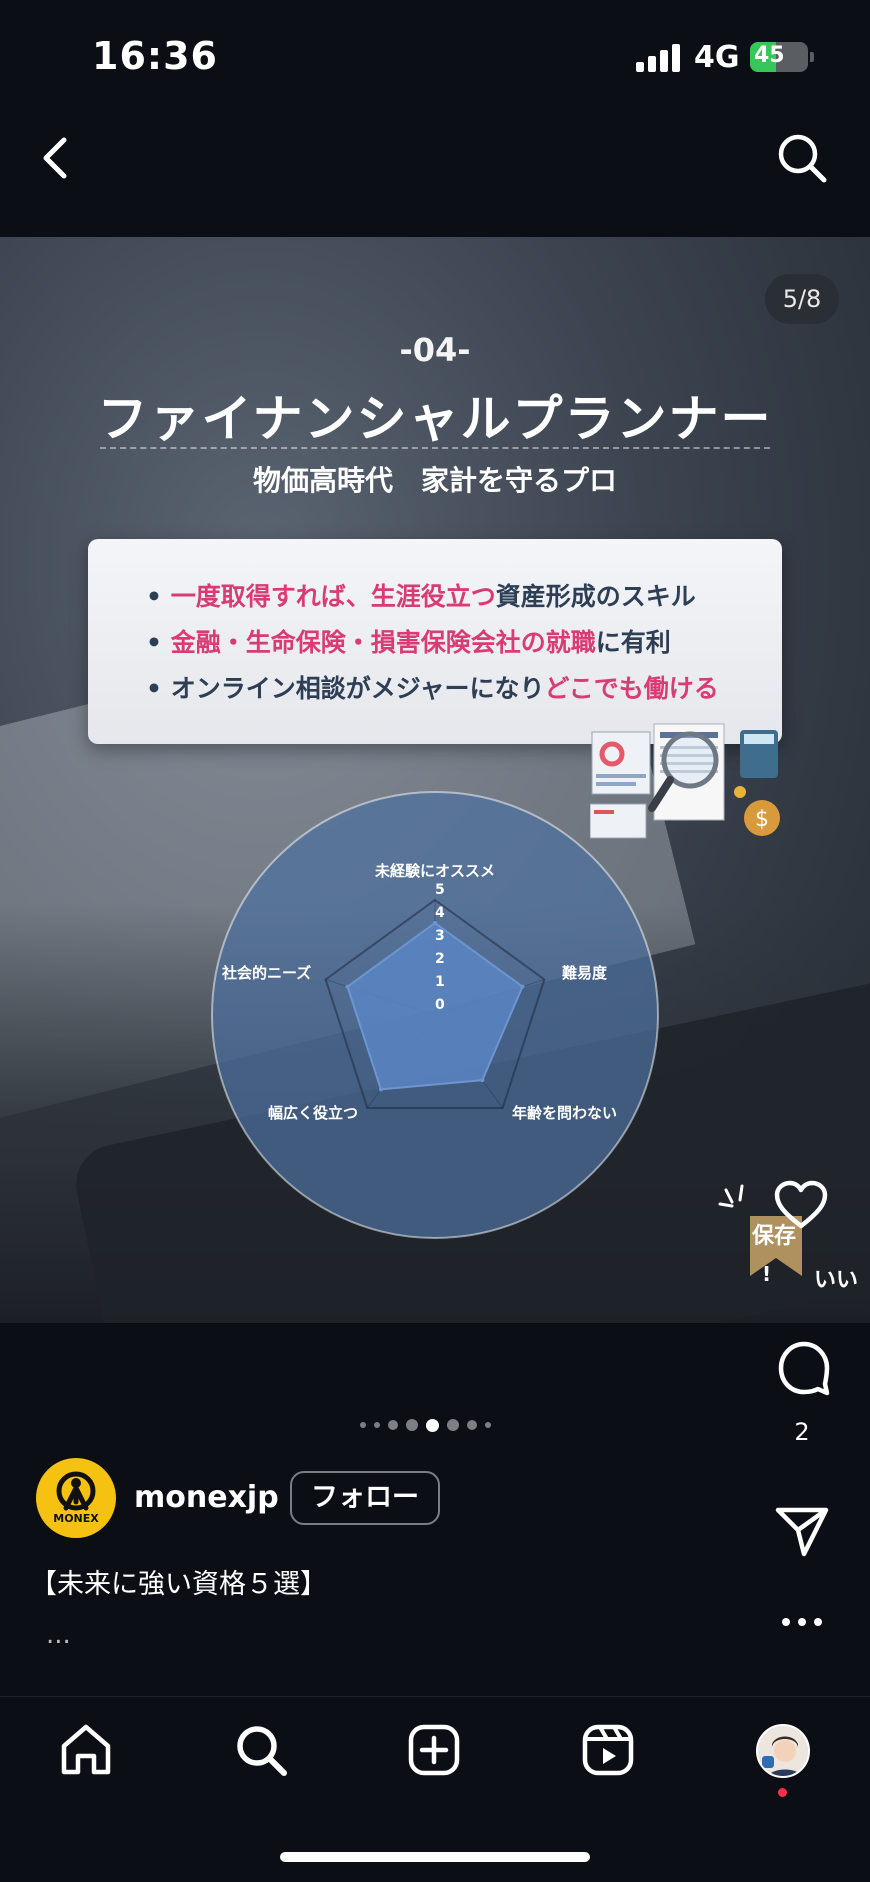  What do you see at coordinates (206, 1497) in the screenshot?
I see `username: monexjp` at bounding box center [206, 1497].